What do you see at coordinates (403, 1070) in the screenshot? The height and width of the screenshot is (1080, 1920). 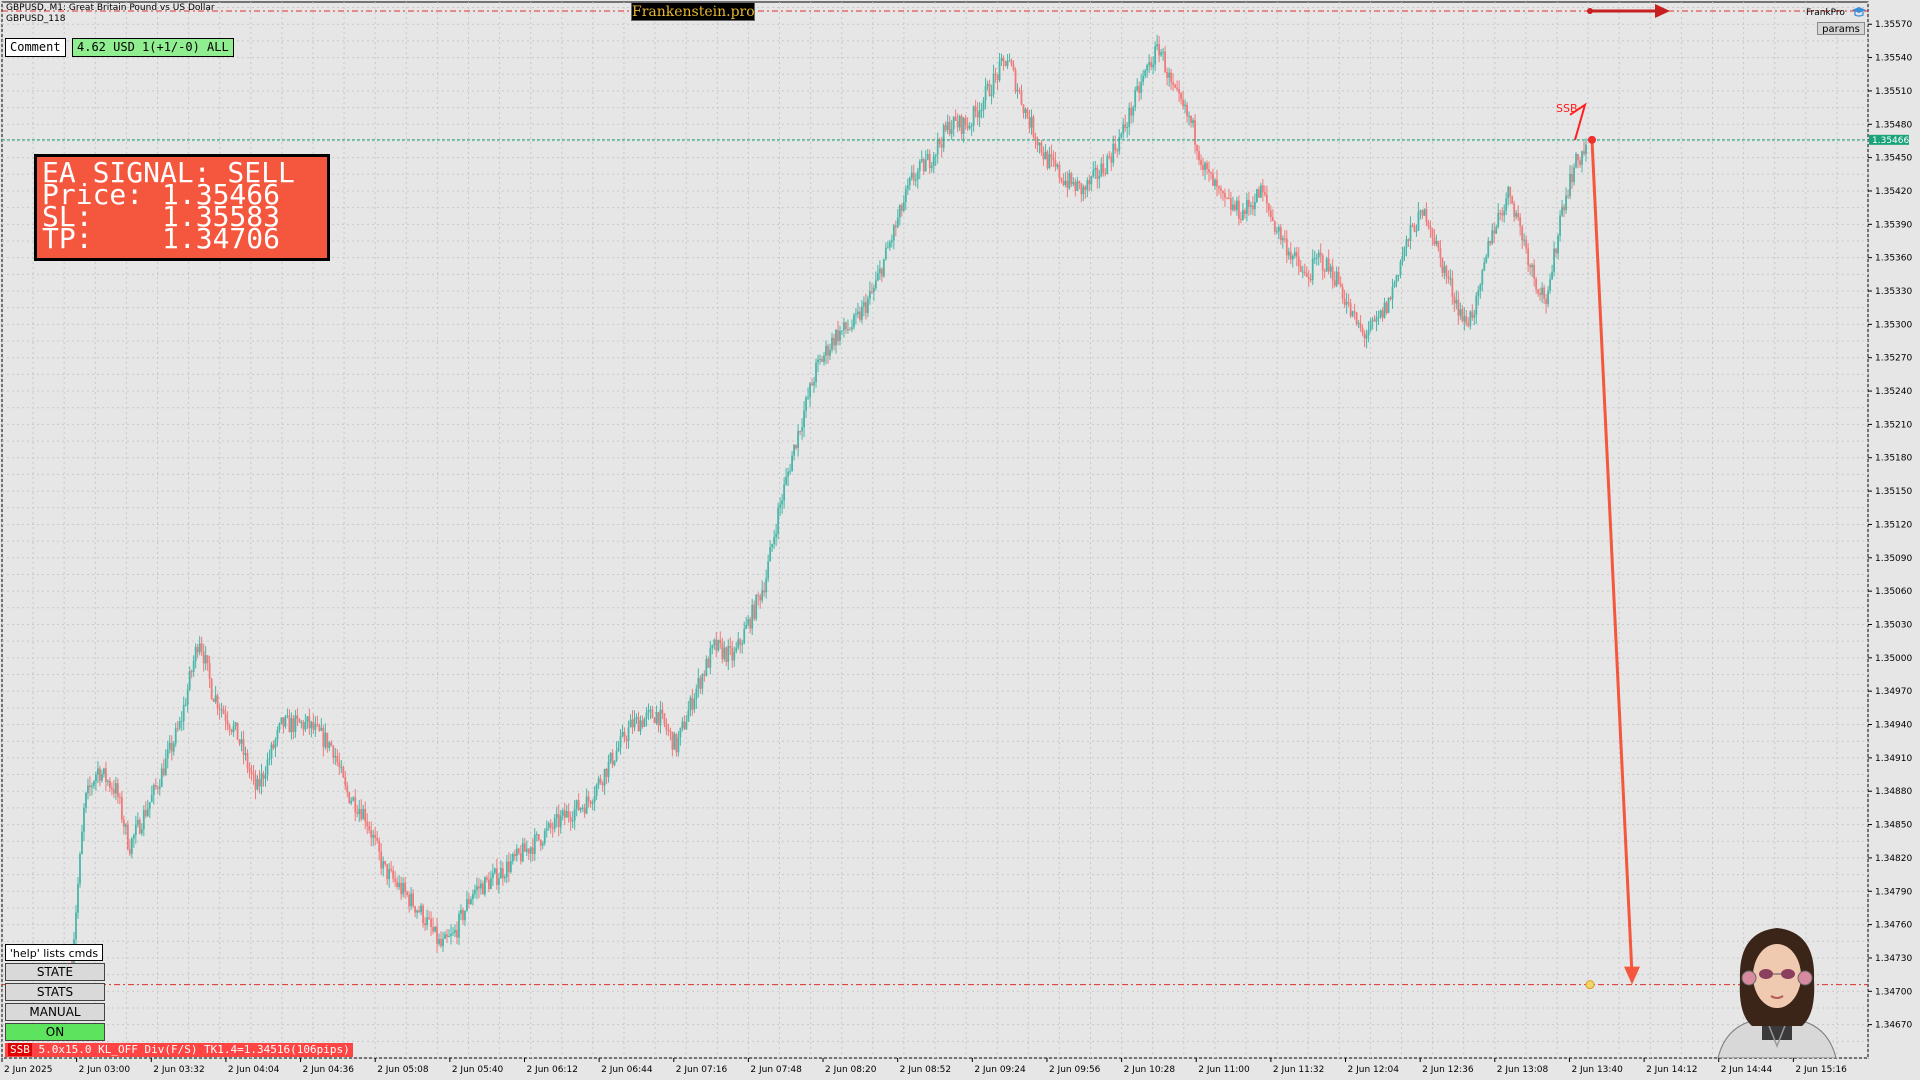 I see `time-tick-label: 2 Jun 05:08` at bounding box center [403, 1070].